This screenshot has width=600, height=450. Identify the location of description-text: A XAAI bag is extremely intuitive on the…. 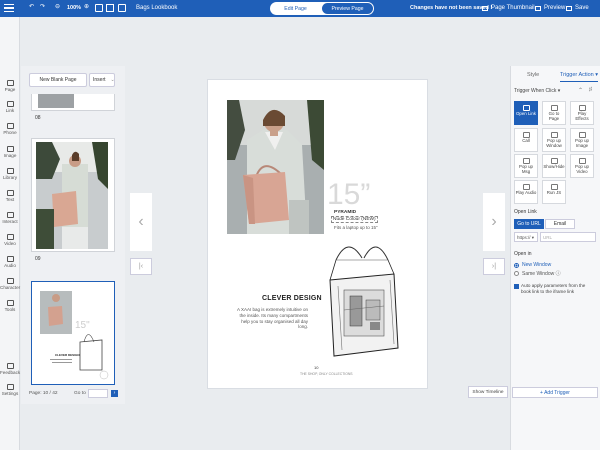
(270, 318).